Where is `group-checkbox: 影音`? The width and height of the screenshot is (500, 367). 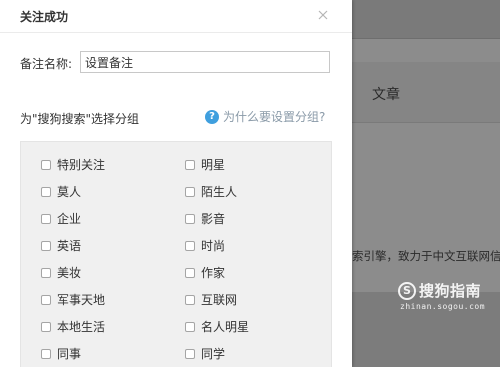 group-checkbox: 影音 is located at coordinates (205, 218).